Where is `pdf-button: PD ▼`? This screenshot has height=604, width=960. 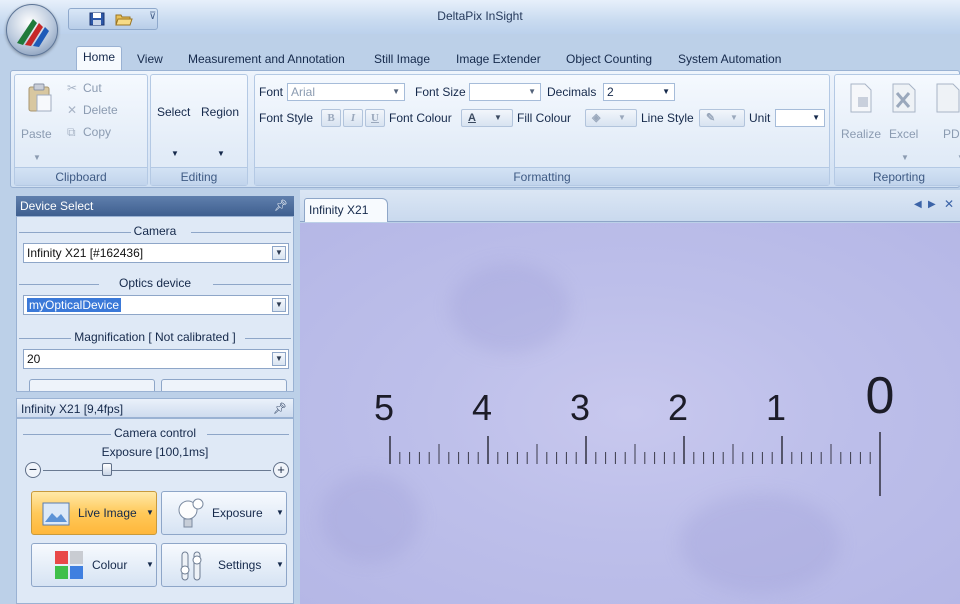
pdf-button: PD ▼ is located at coordinates (944, 120).